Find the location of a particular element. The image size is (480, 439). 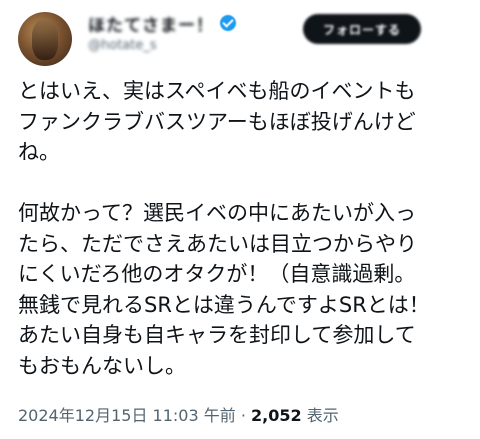

tweet-line: たら、ただでさえあたいは目立つからやり is located at coordinates (217, 243).